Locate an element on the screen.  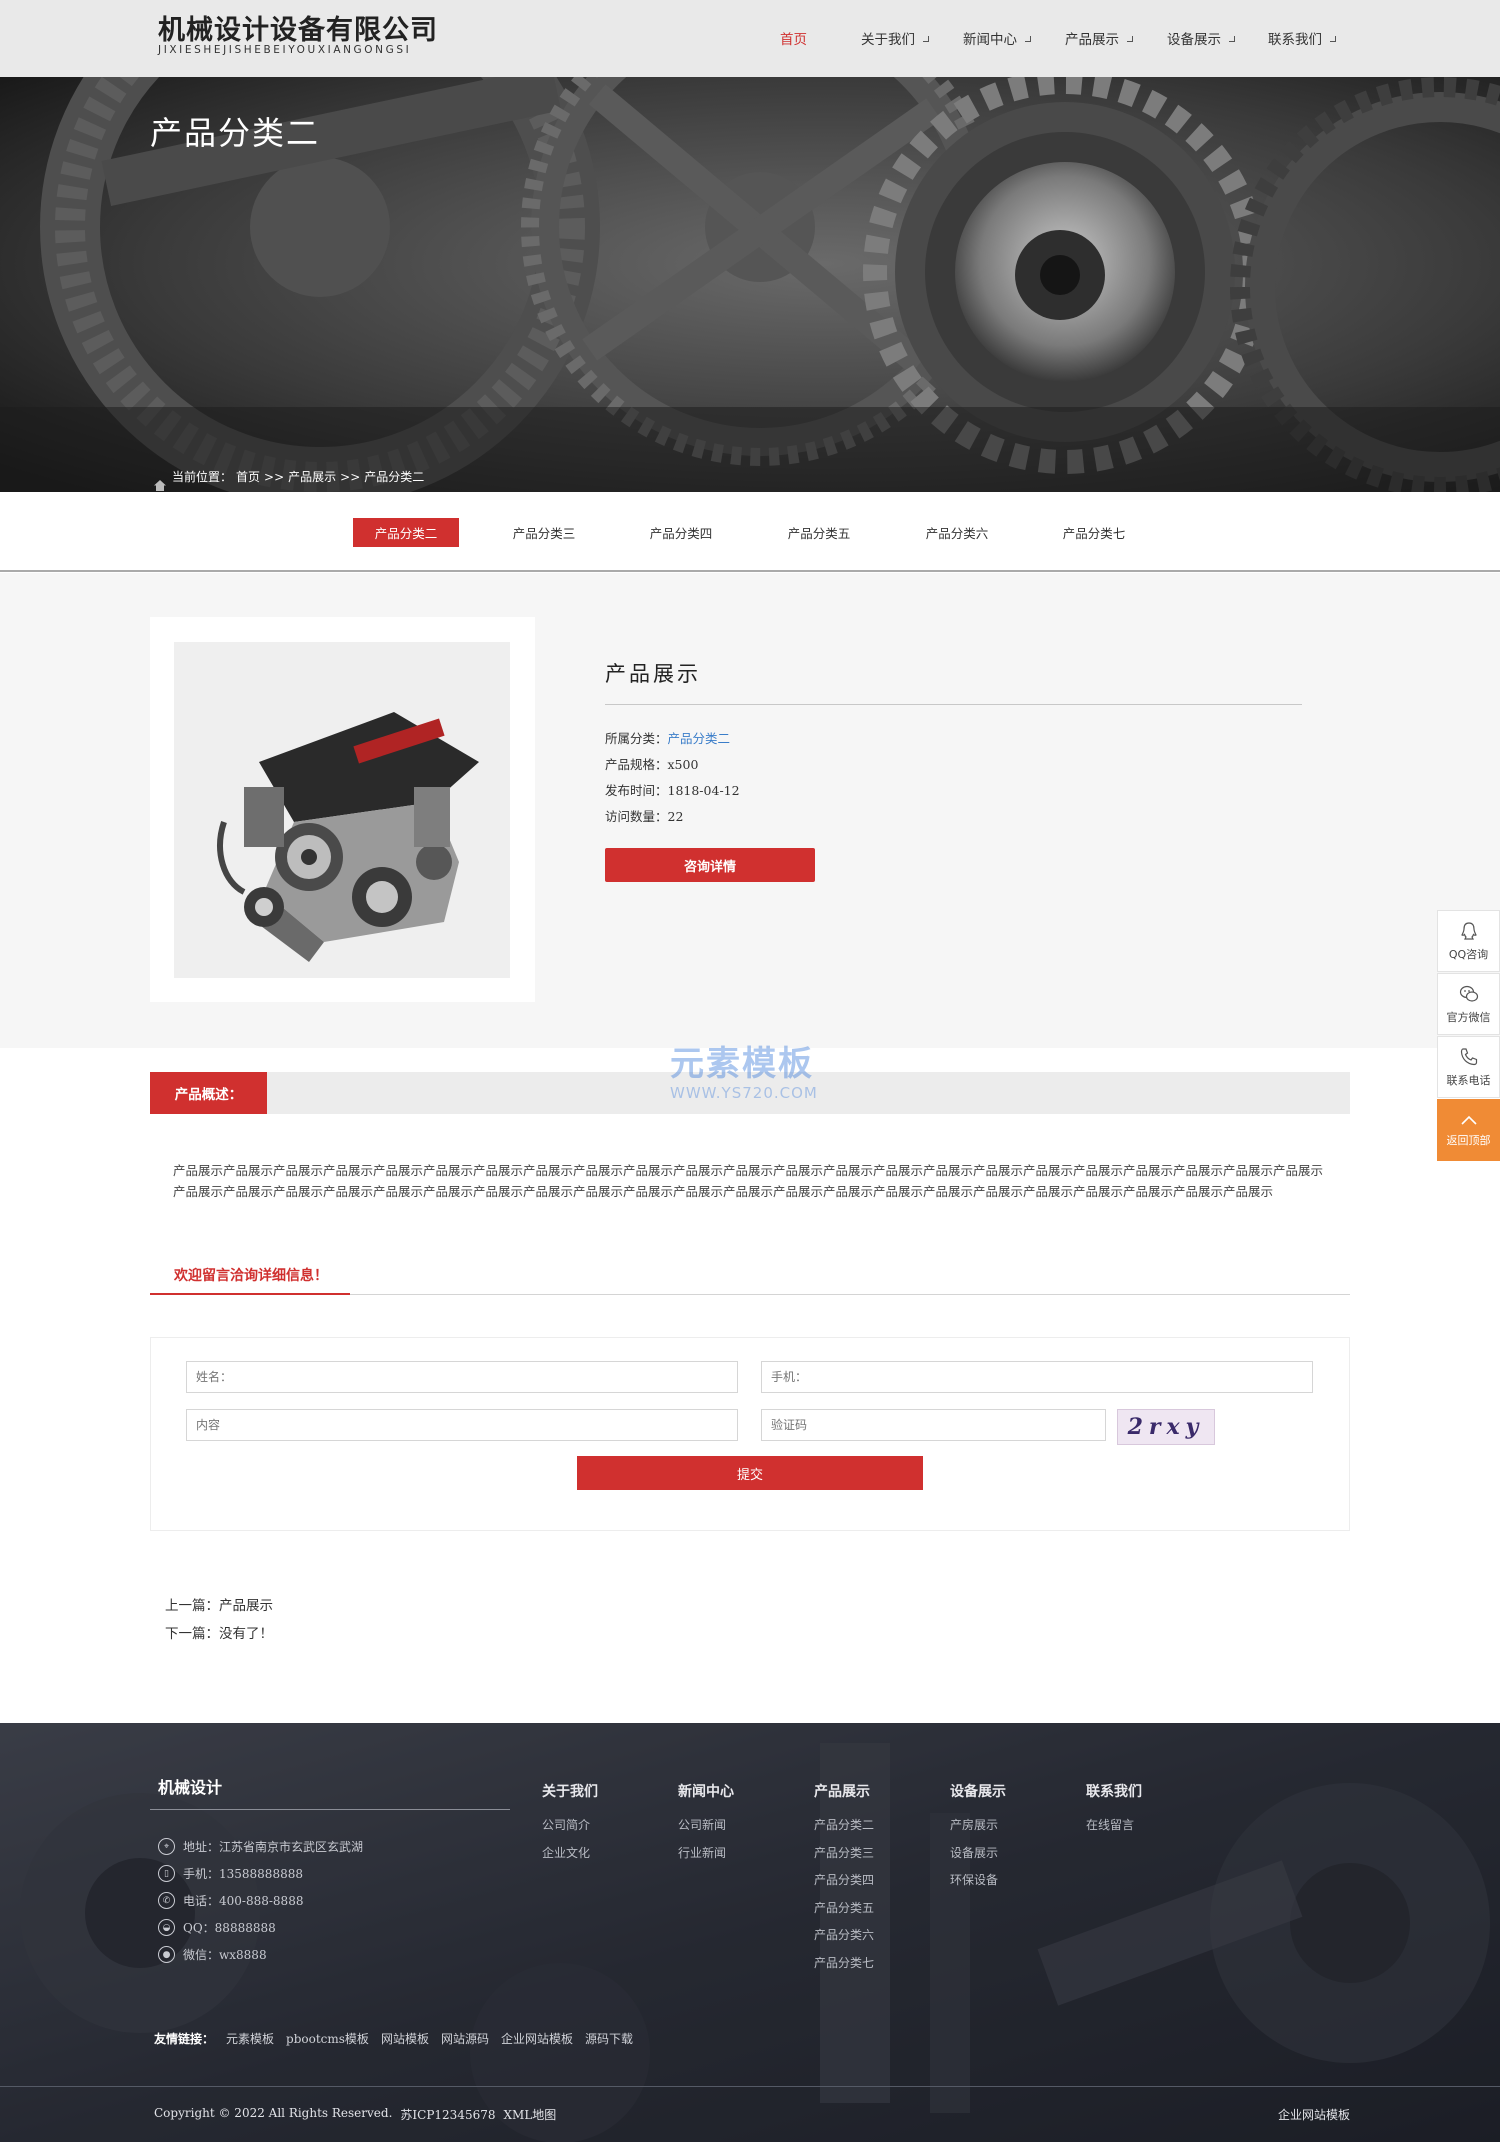
side-phone-button: 联系电话 is located at coordinates (1468, 1067).